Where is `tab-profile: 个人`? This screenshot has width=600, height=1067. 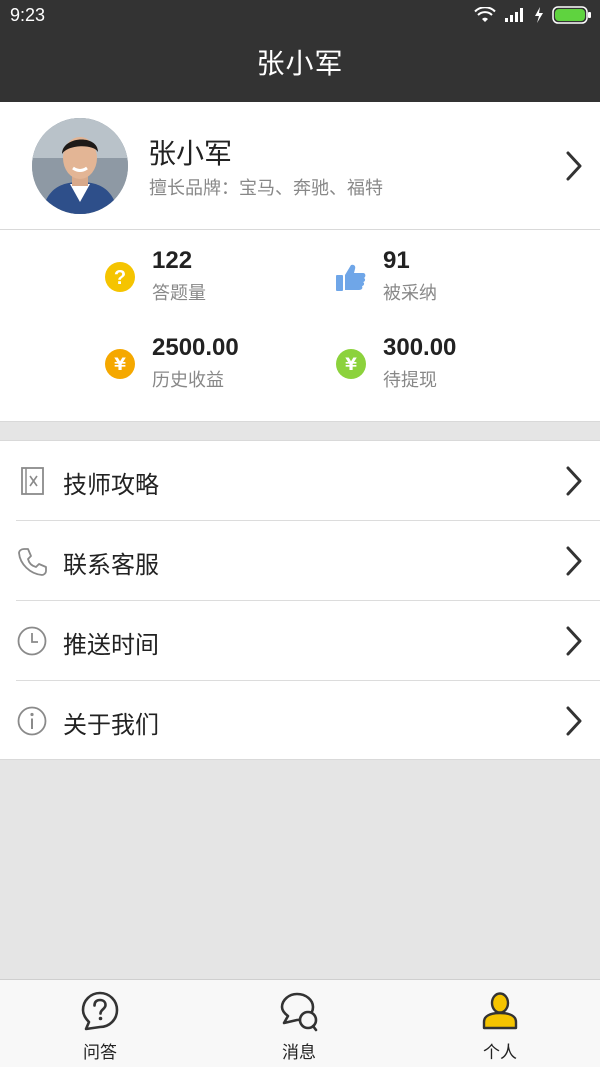 tab-profile: 个人 is located at coordinates (500, 1023).